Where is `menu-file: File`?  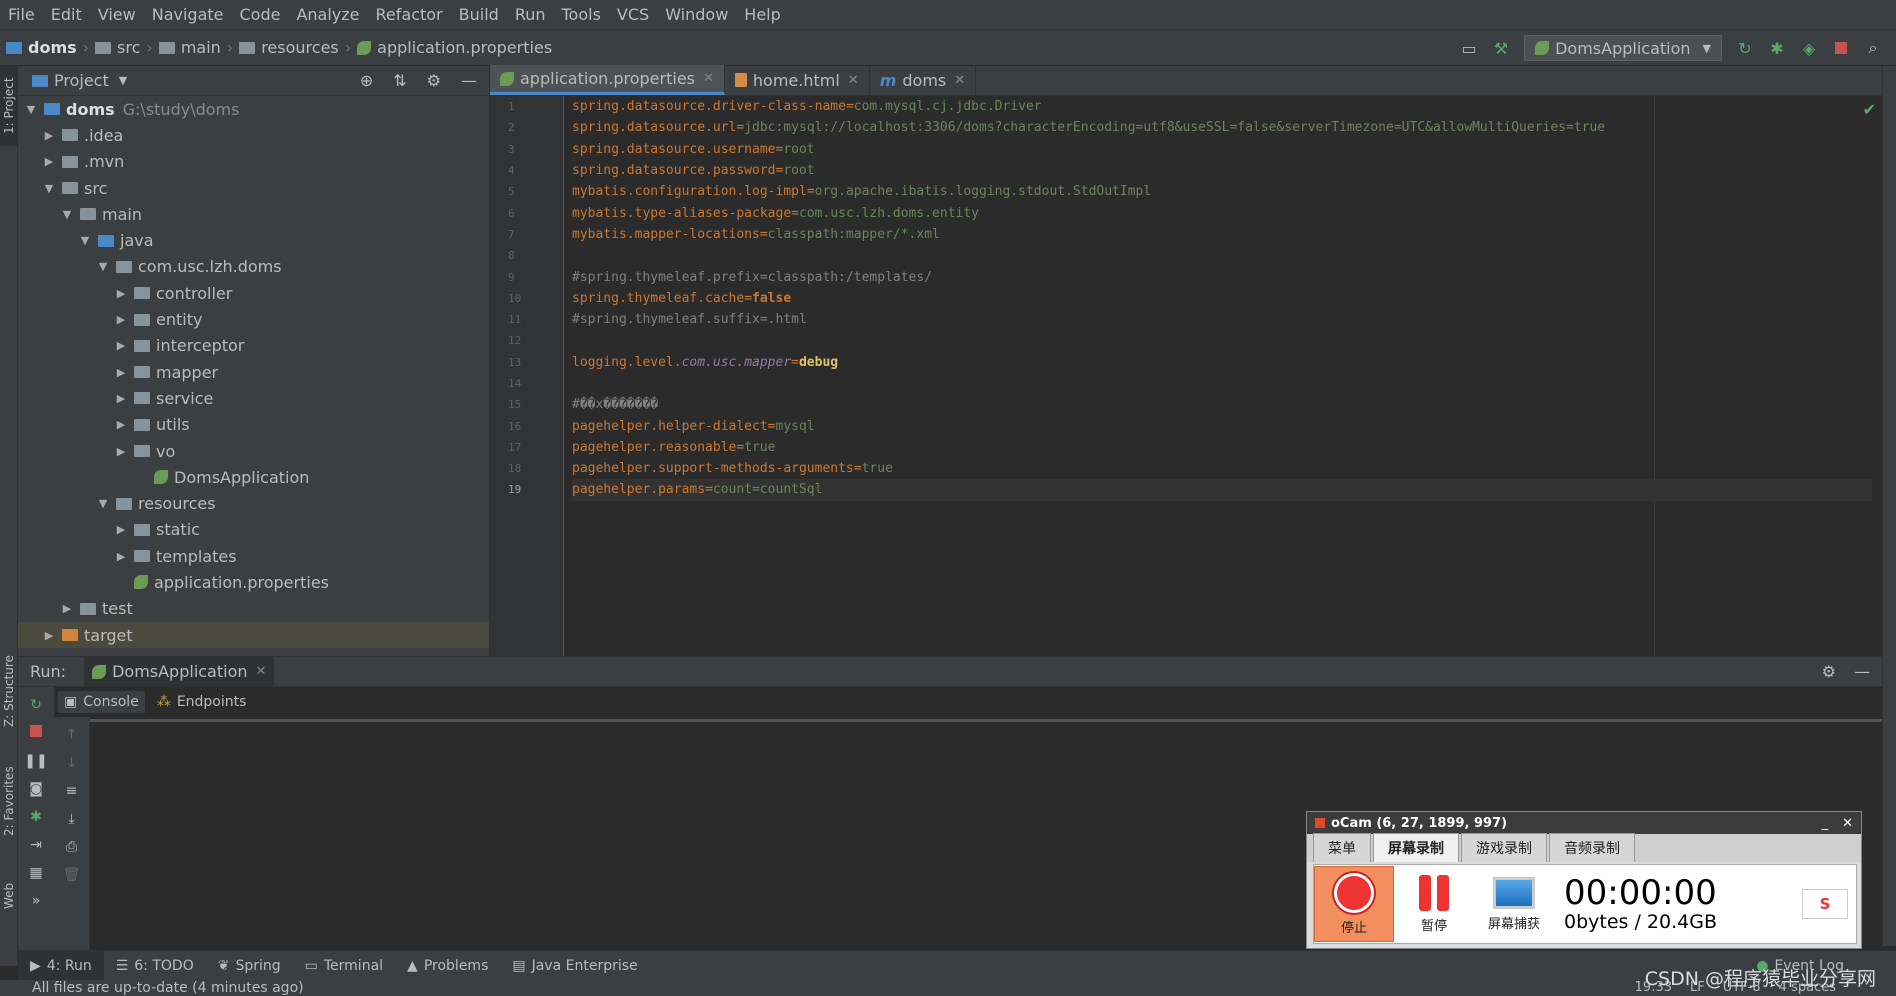 menu-file: File is located at coordinates (21, 14).